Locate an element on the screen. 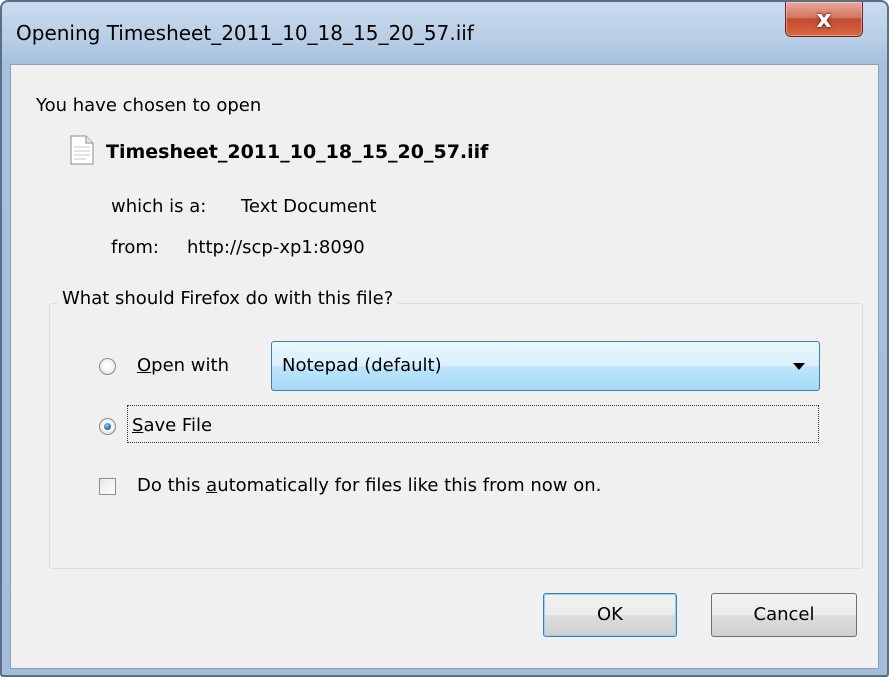 This screenshot has height=681, width=893. file-name: Timesheet_2011_10_18_15_20_57.iif is located at coordinates (297, 152).